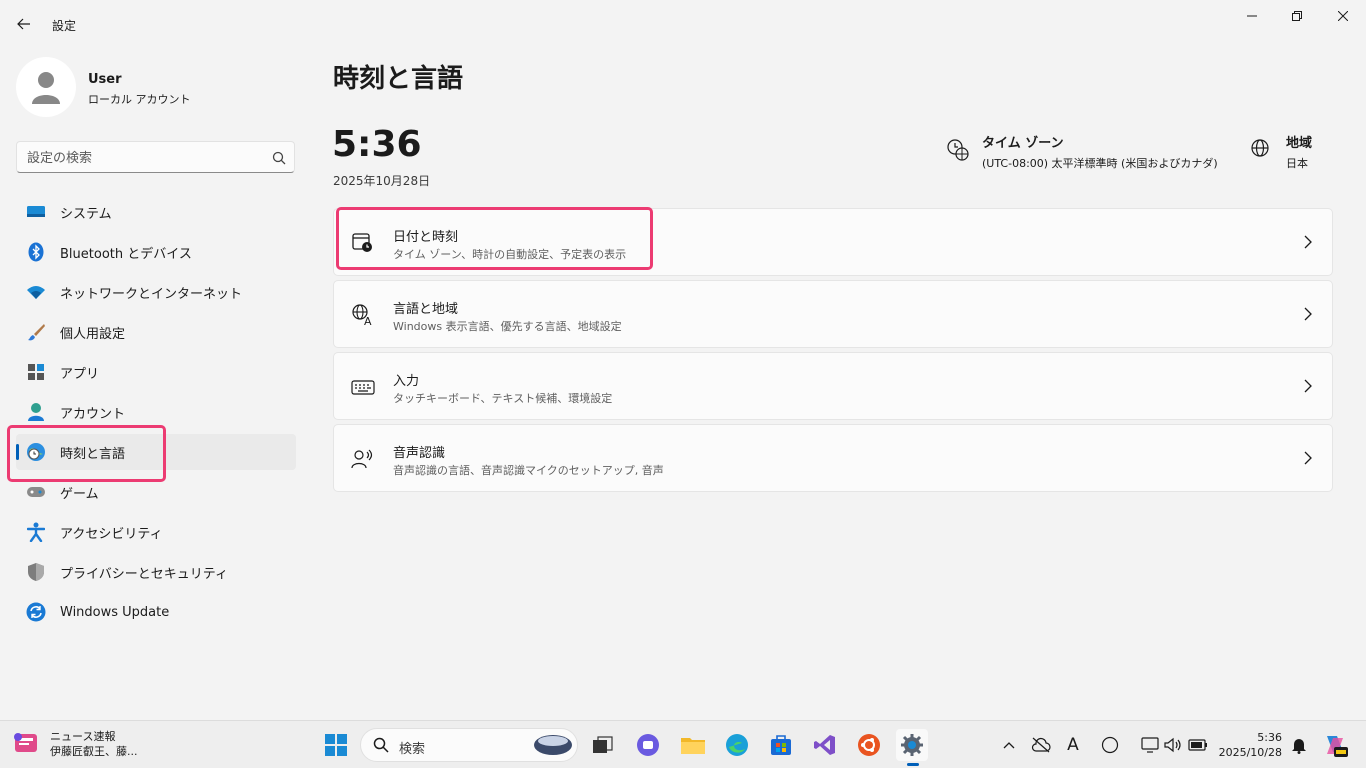 The image size is (1366, 768). Describe the element at coordinates (469, 745) in the screenshot. I see `taskbar-search: 検索` at that location.